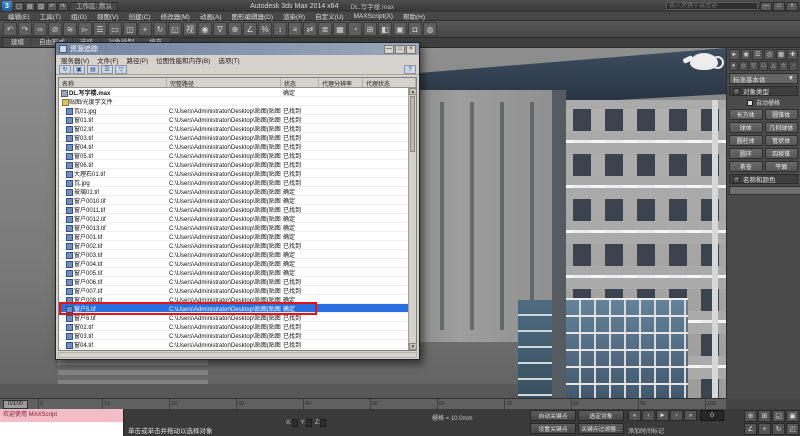 This screenshot has height=436, width=800. Describe the element at coordinates (107, 60) in the screenshot. I see `dialog-menu-item: 文件(F)` at that location.